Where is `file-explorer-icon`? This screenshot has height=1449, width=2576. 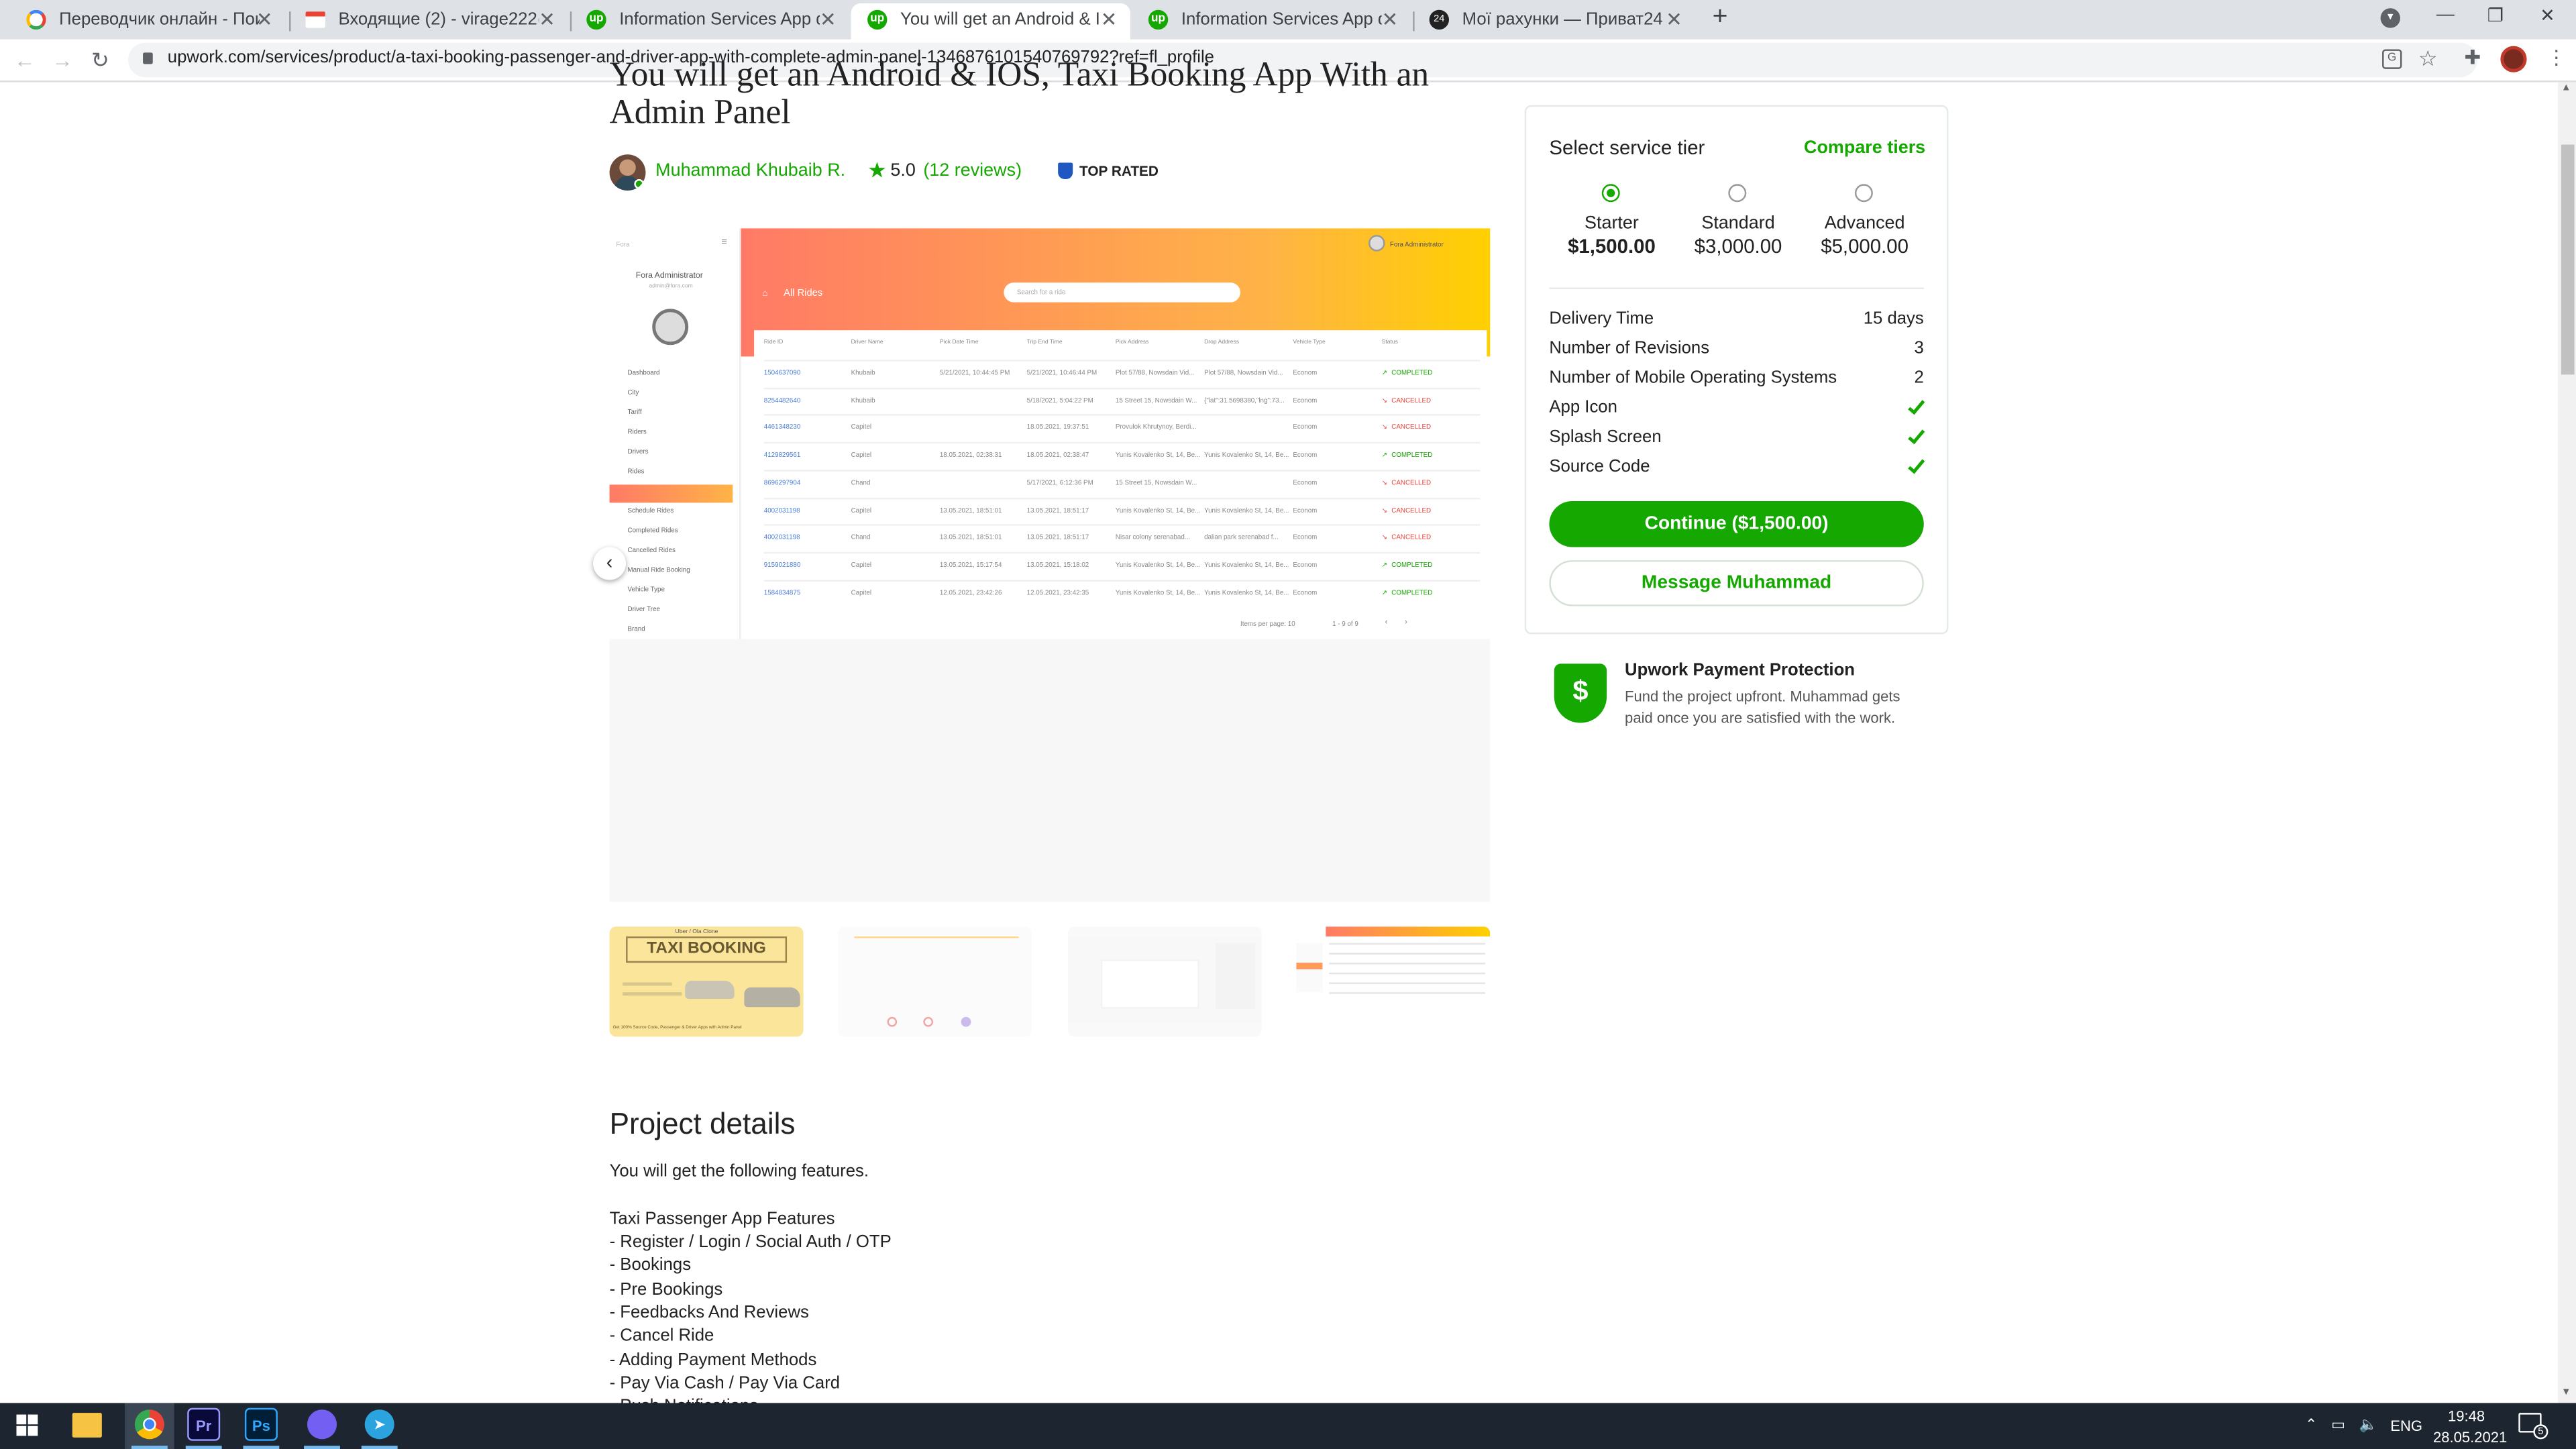 file-explorer-icon is located at coordinates (87, 1425).